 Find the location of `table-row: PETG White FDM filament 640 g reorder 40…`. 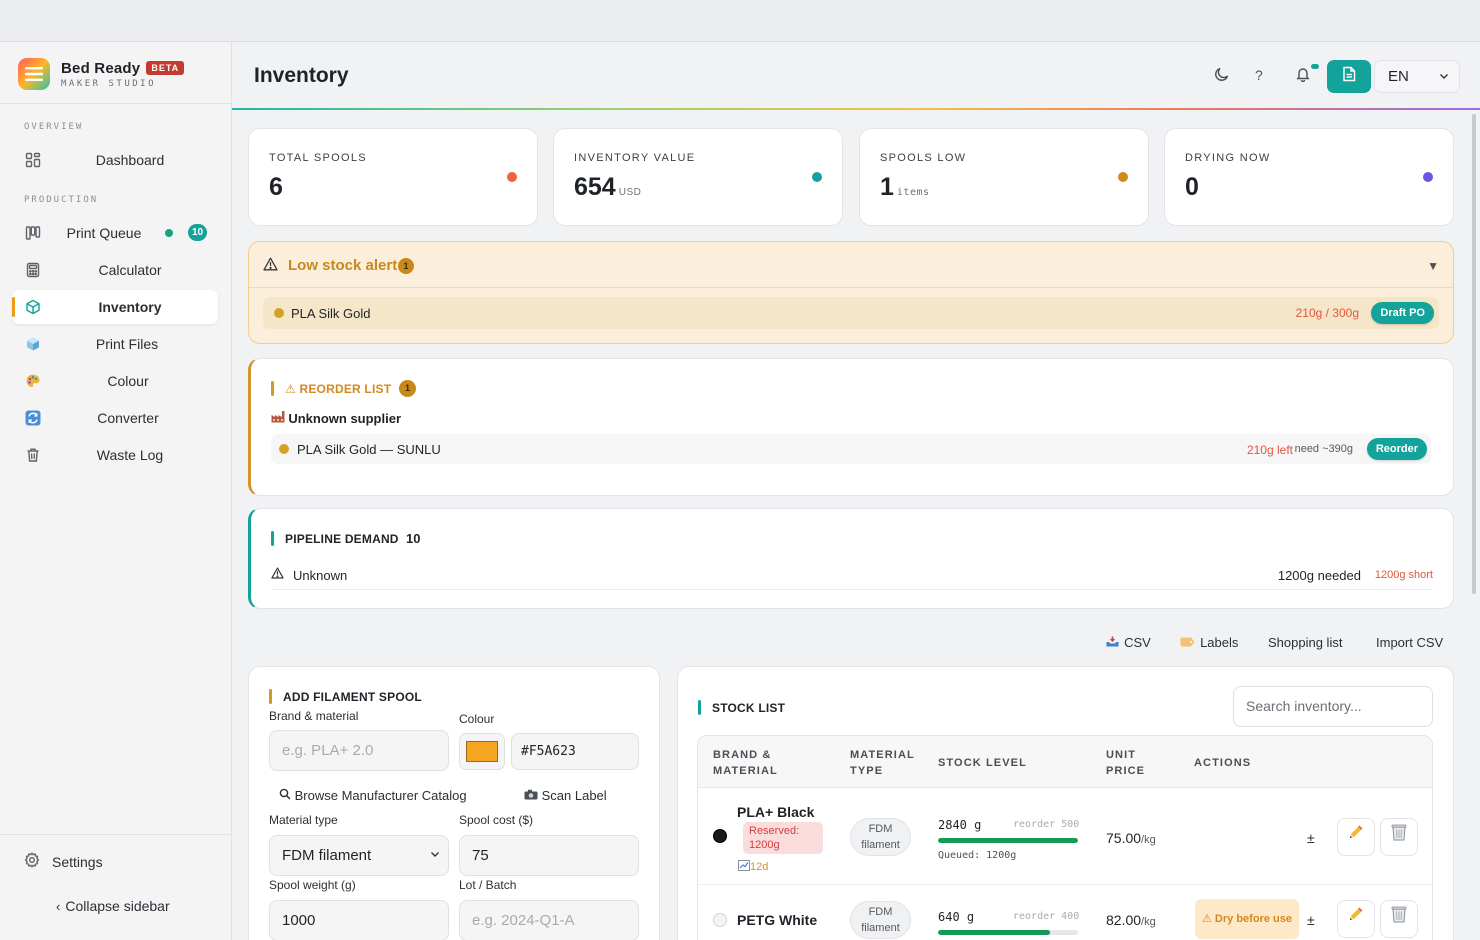

table-row: PETG White FDM filament 640 g reorder 40… is located at coordinates (1065, 913).